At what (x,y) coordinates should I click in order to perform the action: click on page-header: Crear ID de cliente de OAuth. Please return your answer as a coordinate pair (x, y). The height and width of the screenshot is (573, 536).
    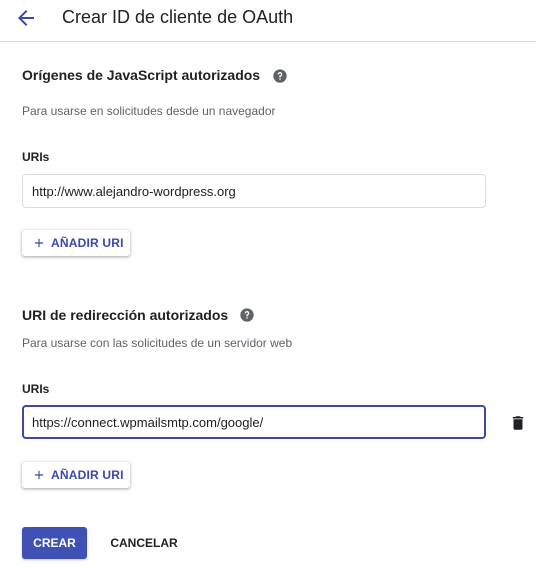
    Looking at the image, I should click on (268, 21).